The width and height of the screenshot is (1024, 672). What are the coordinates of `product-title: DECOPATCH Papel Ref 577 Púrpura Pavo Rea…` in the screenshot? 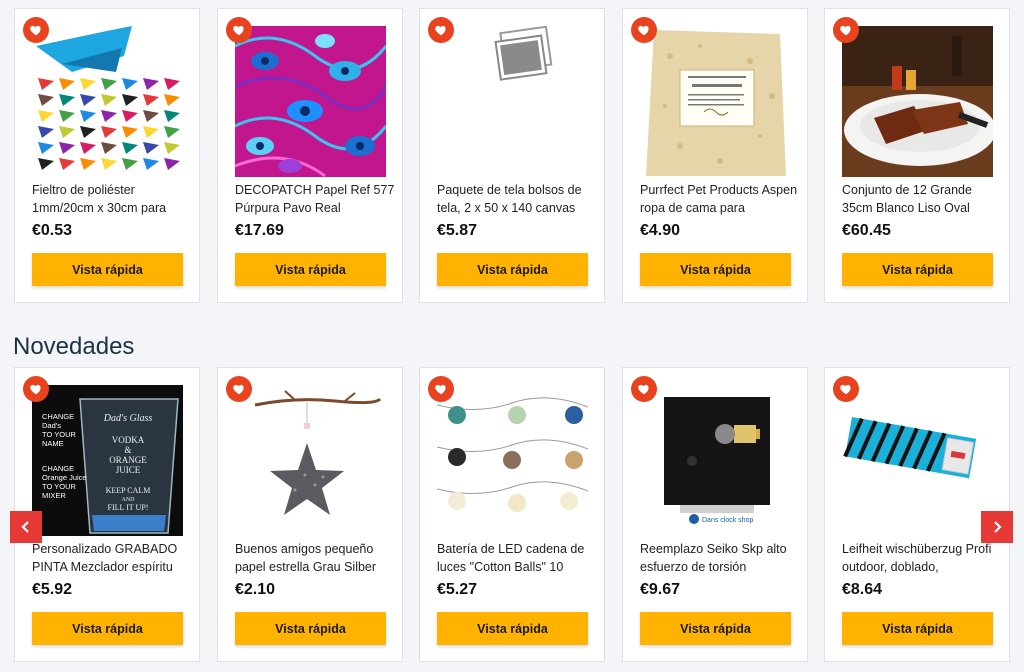 It's located at (315, 200).